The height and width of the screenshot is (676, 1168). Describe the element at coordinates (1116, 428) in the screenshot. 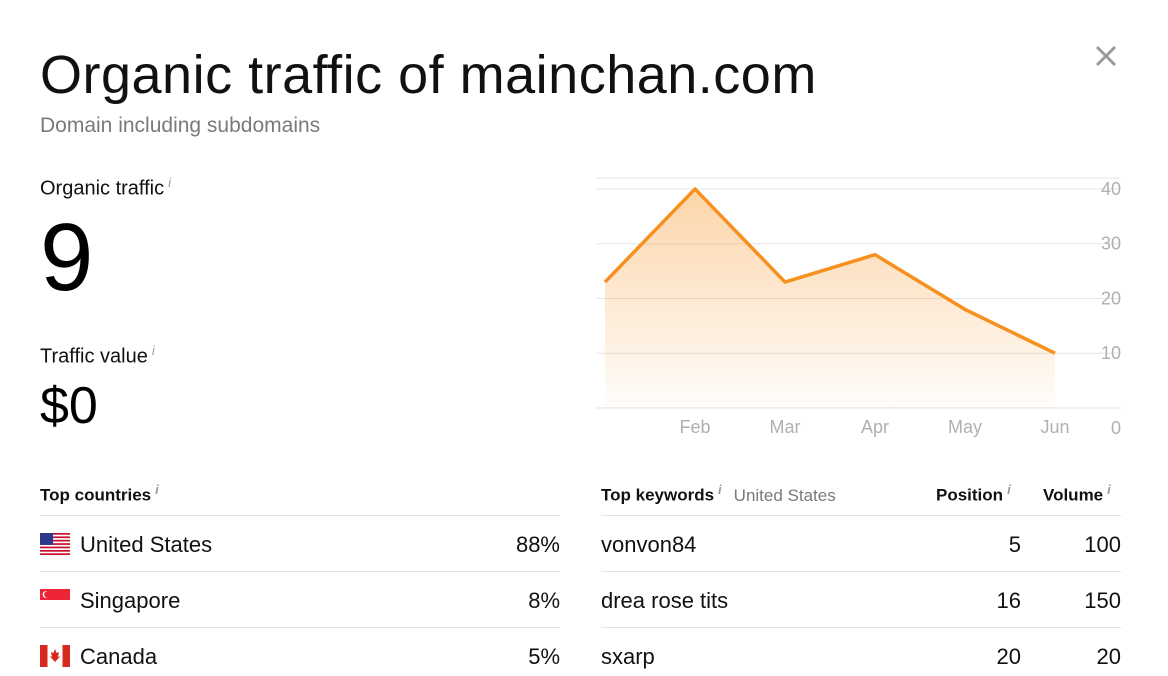

I see `y-tick-label: 0` at that location.